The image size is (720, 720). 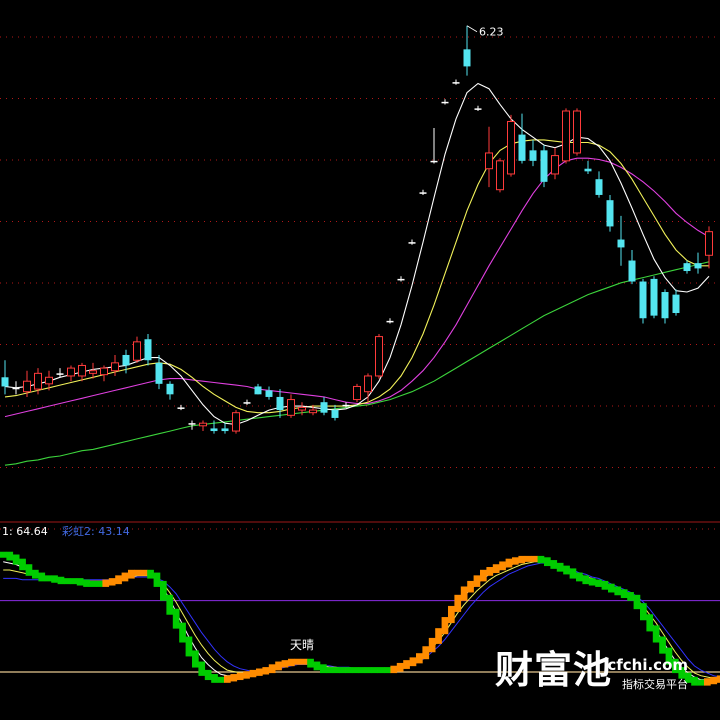 What do you see at coordinates (25, 531) in the screenshot?
I see `indicator-value-label-1: 1: 64.64` at bounding box center [25, 531].